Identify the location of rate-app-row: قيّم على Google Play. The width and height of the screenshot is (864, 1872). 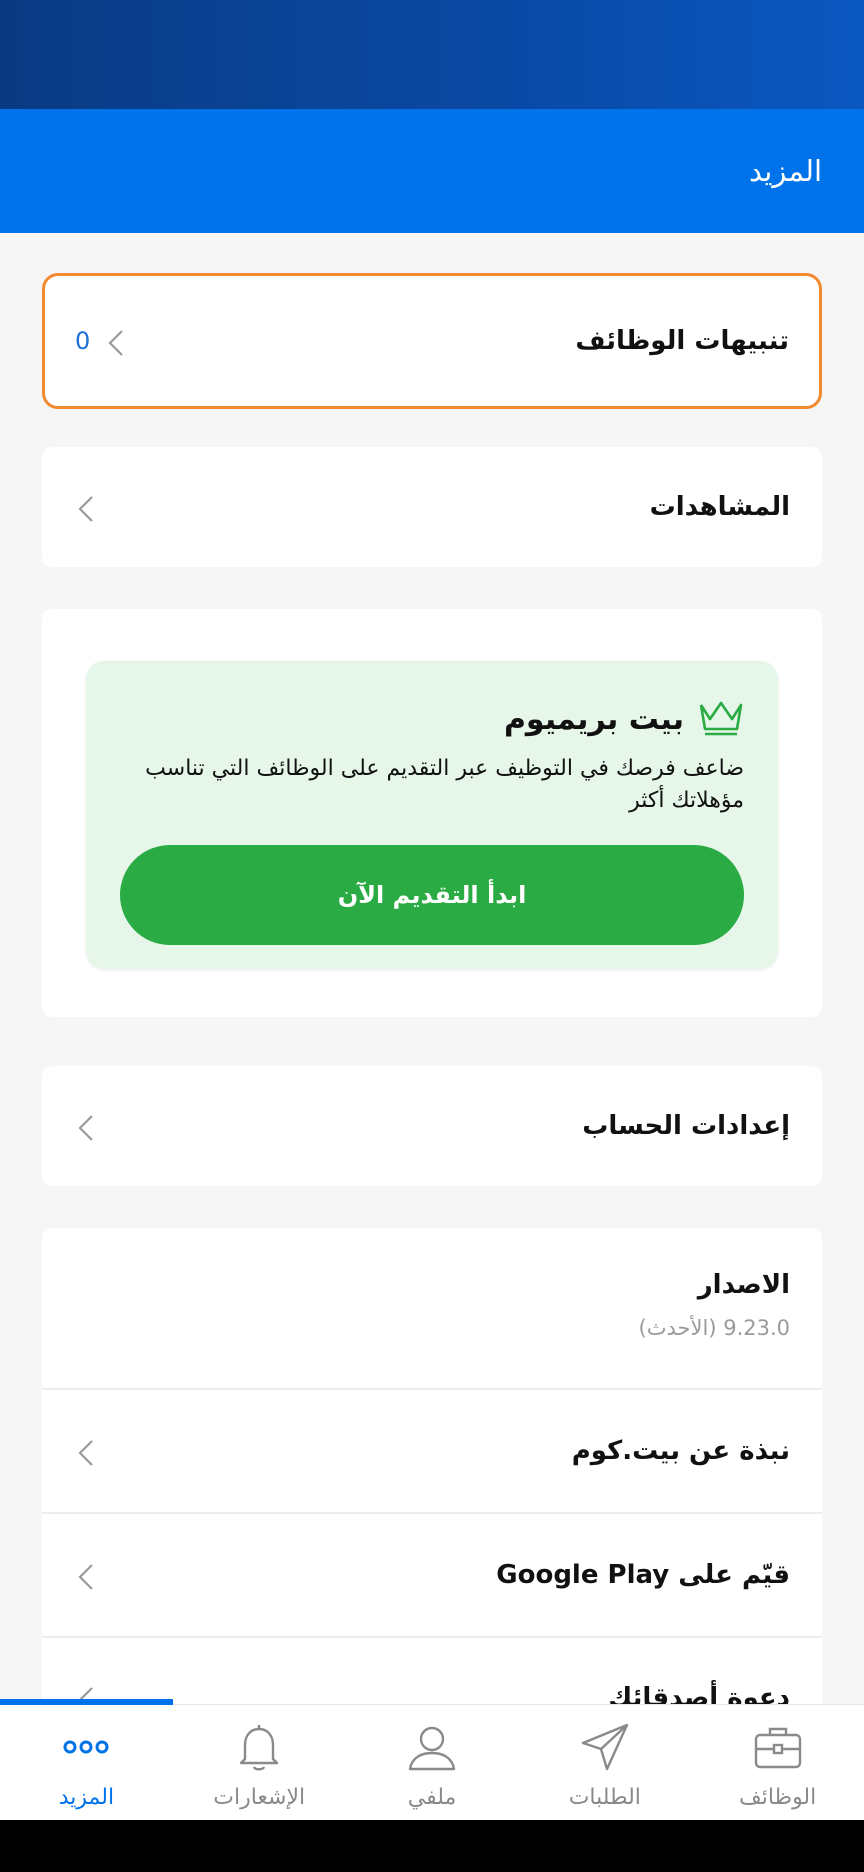
(432, 1576).